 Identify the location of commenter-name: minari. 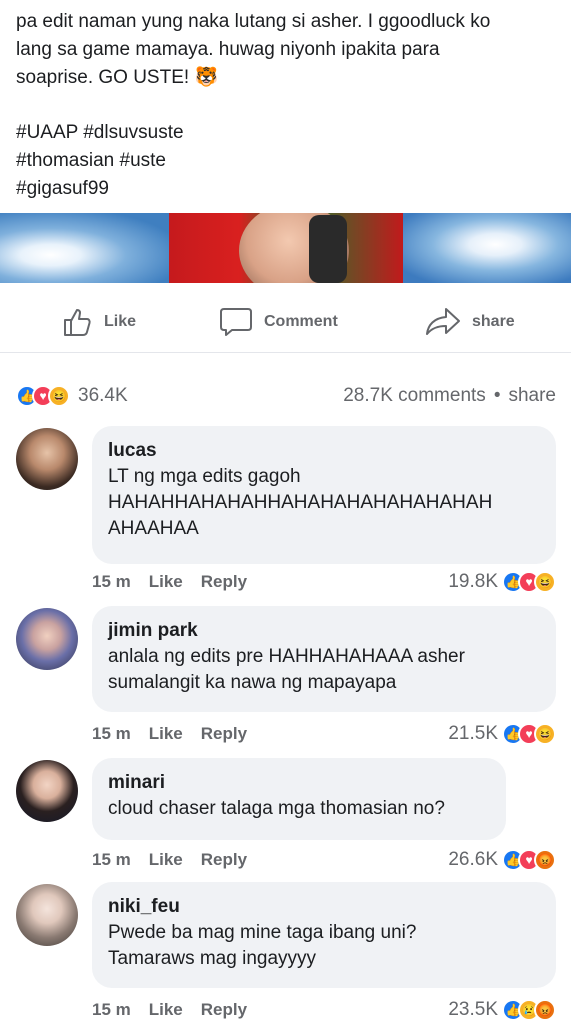
(299, 783).